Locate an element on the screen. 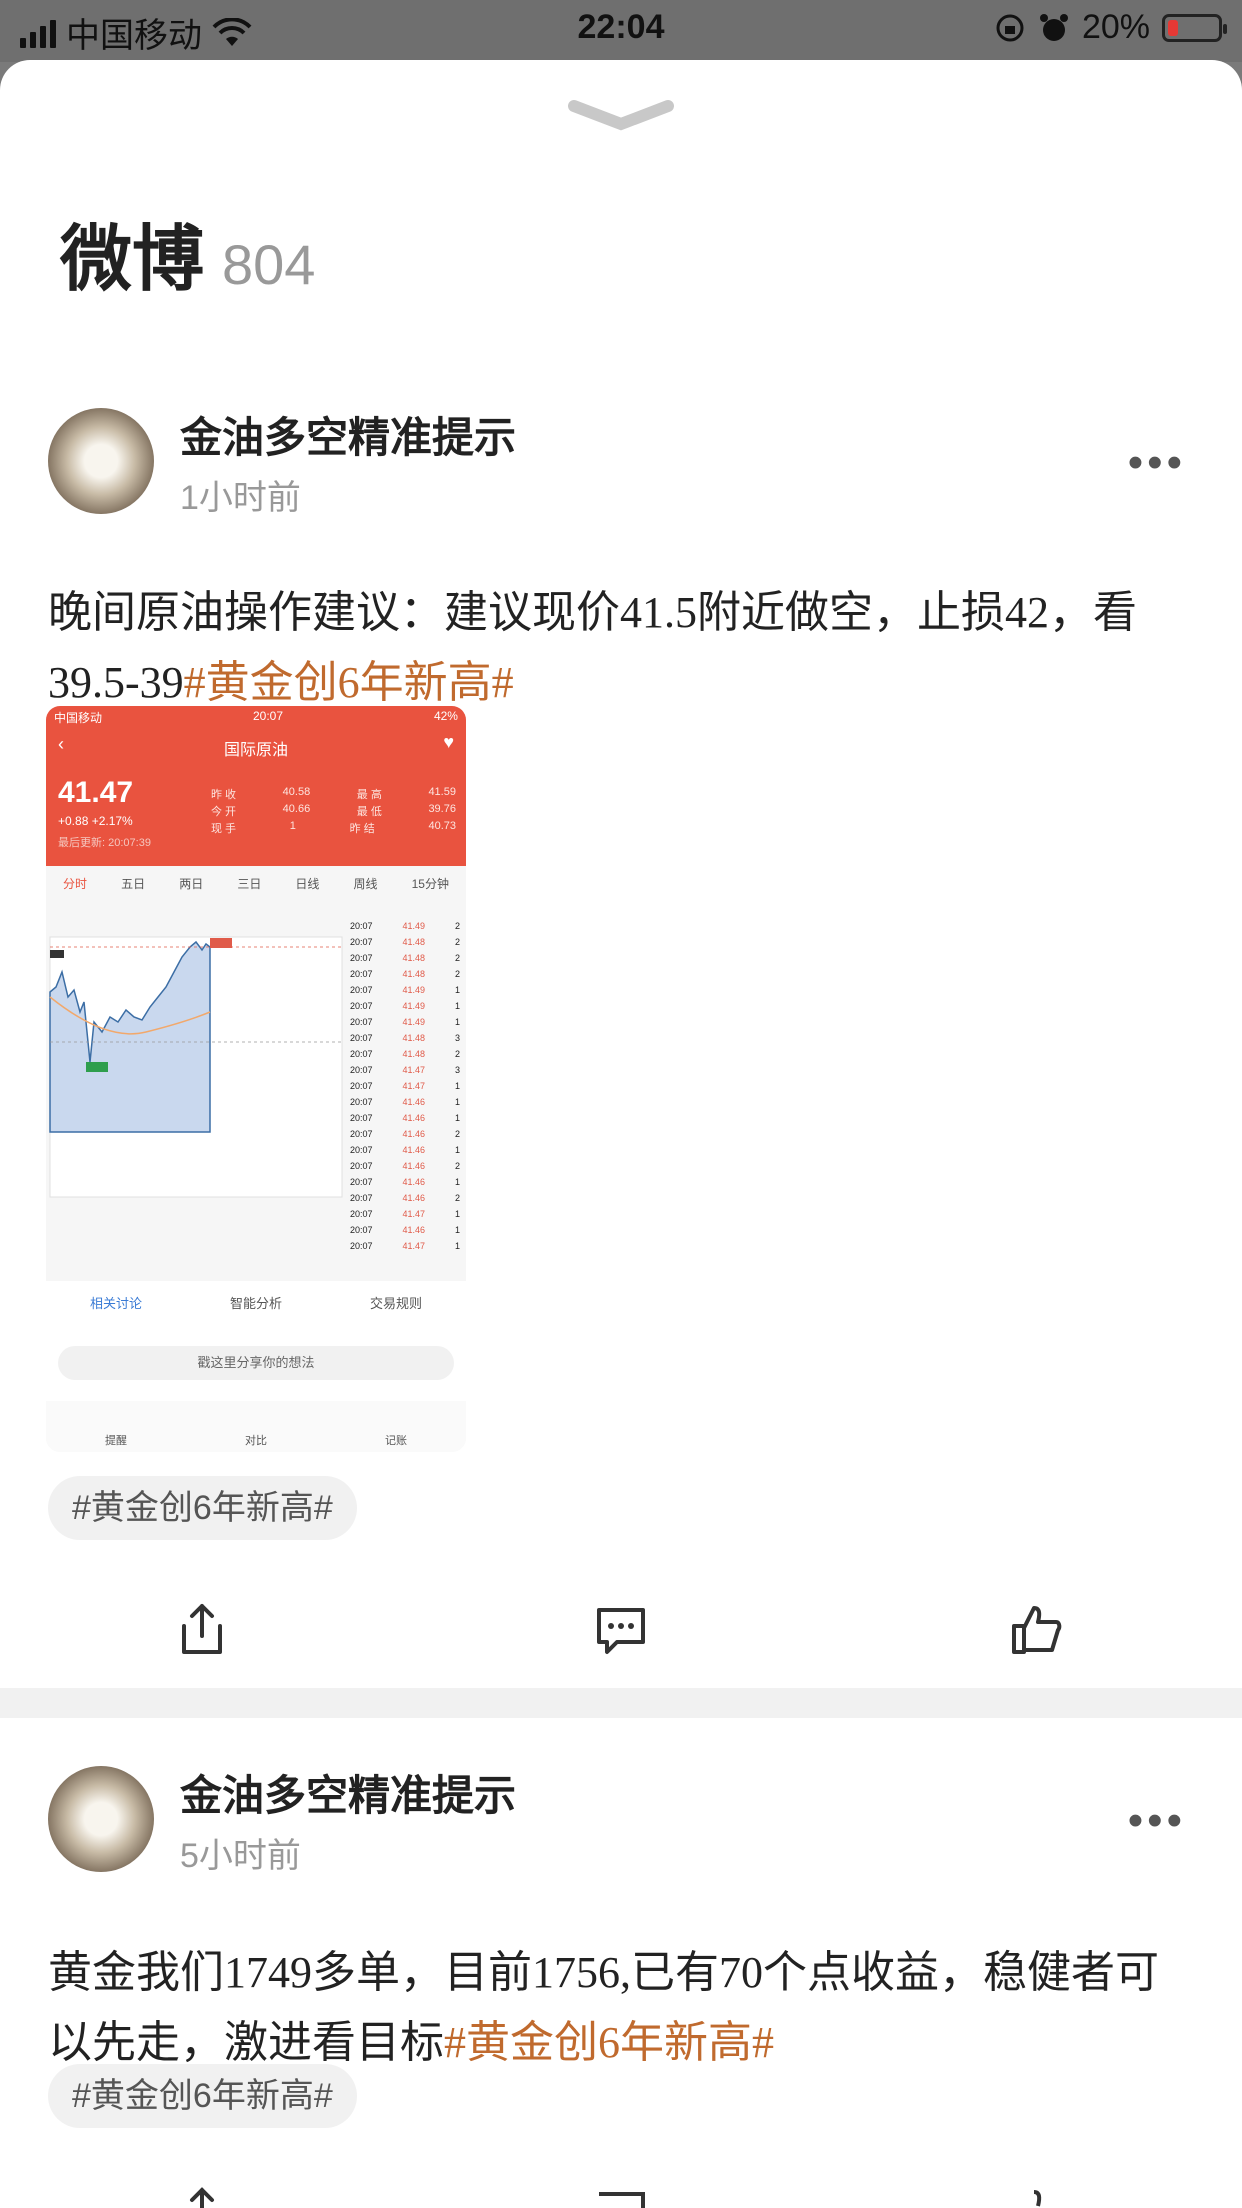 This screenshot has height=2208, width=1242. tick-volume: 3 is located at coordinates (457, 1038).